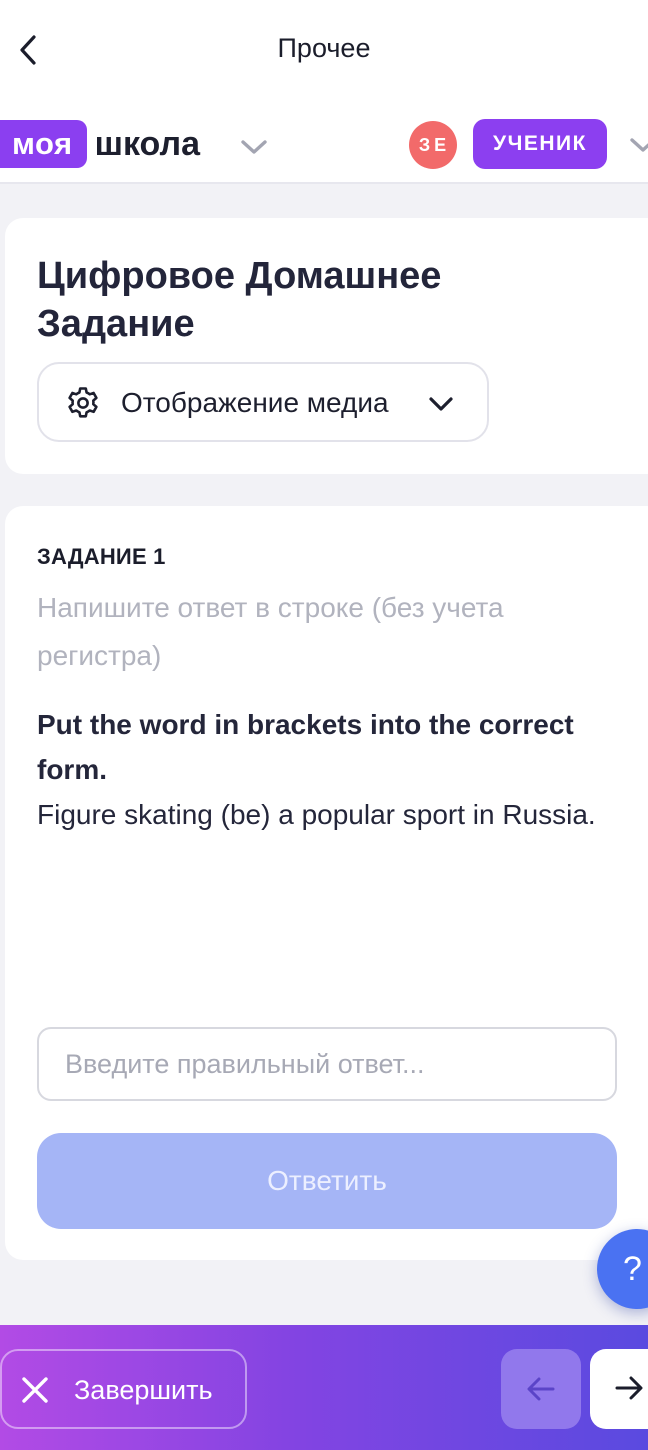  I want to click on top-bar: Прочее, so click(324, 50).